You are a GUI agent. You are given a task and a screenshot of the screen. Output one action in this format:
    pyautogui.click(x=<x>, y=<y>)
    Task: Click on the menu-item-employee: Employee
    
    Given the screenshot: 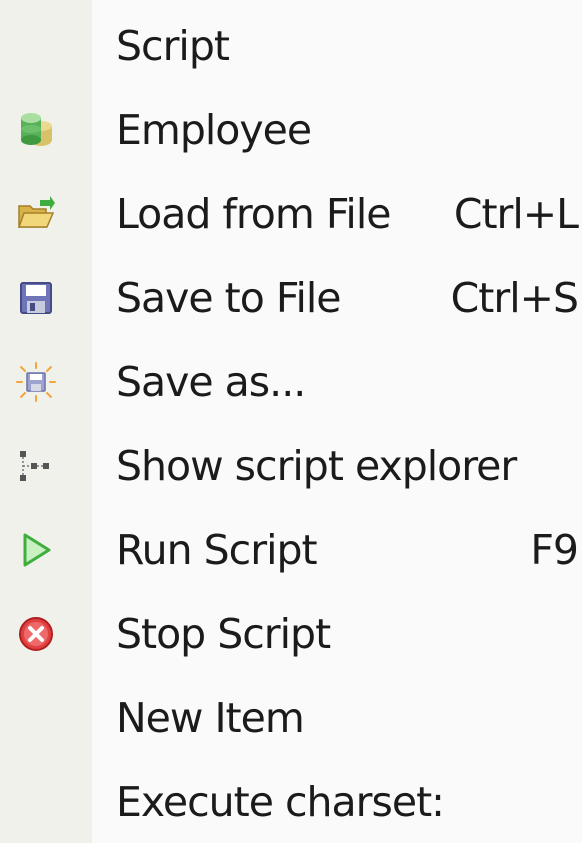 What is the action you would take?
    pyautogui.click(x=291, y=130)
    